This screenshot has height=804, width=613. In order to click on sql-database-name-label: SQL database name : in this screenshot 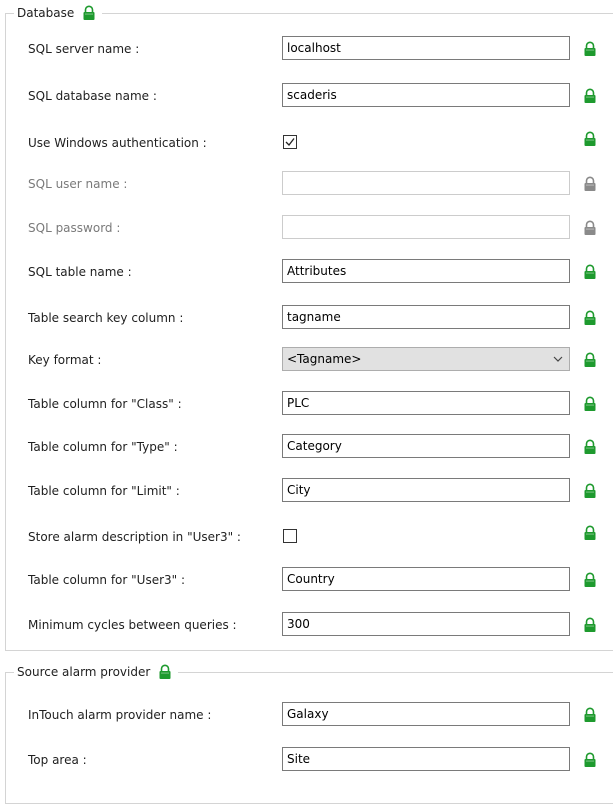, I will do `click(92, 96)`.